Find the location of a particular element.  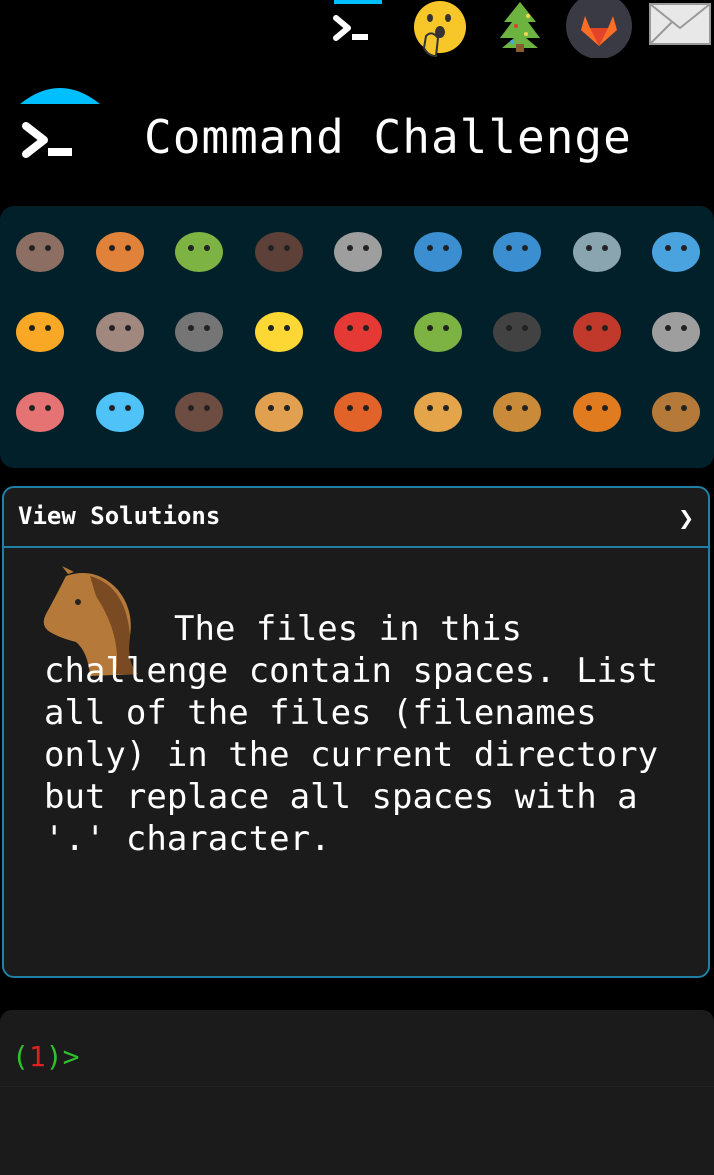

gitlab-icon is located at coordinates (599, 29).